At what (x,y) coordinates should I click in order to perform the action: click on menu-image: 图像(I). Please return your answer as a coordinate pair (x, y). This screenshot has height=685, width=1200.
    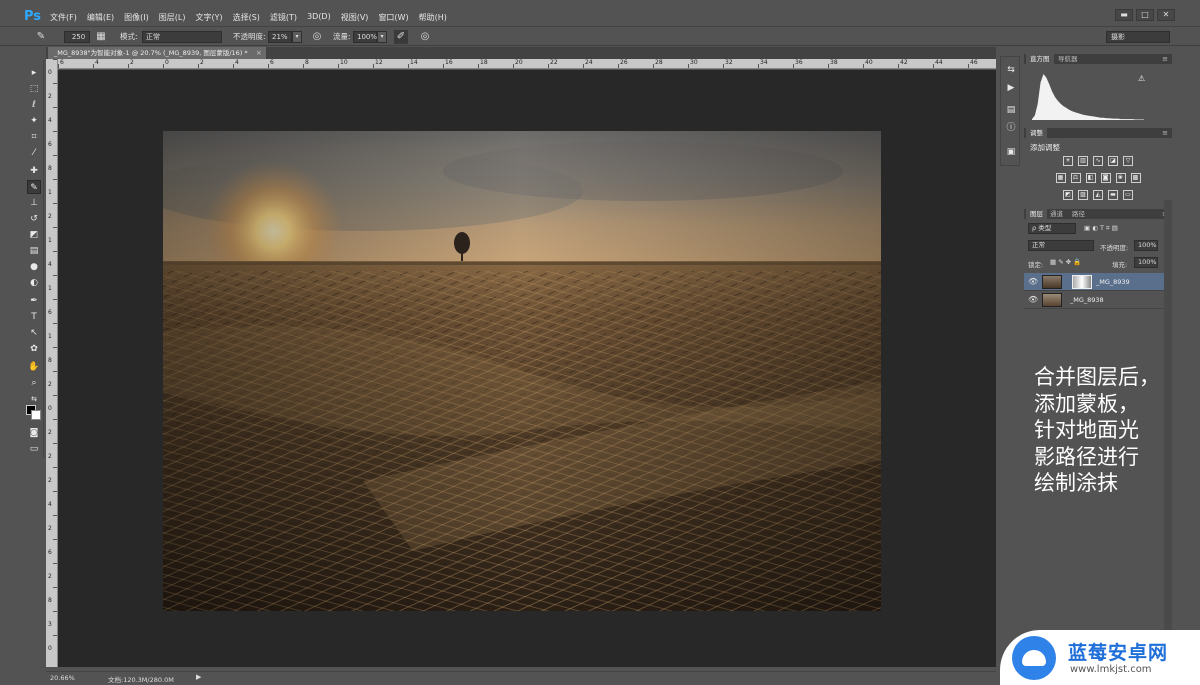
    Looking at the image, I should click on (136, 17).